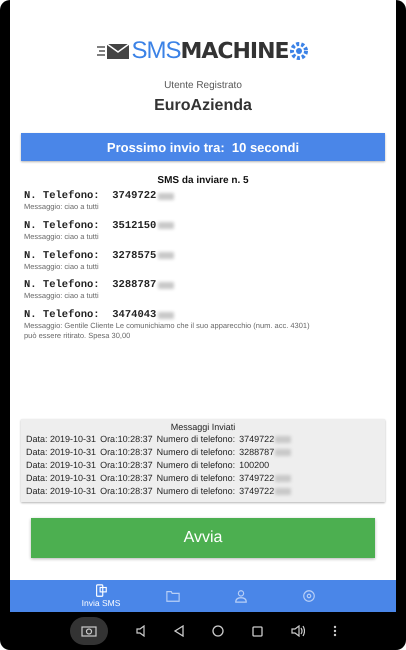  Describe the element at coordinates (141, 631) in the screenshot. I see `volume-down-icon` at that location.